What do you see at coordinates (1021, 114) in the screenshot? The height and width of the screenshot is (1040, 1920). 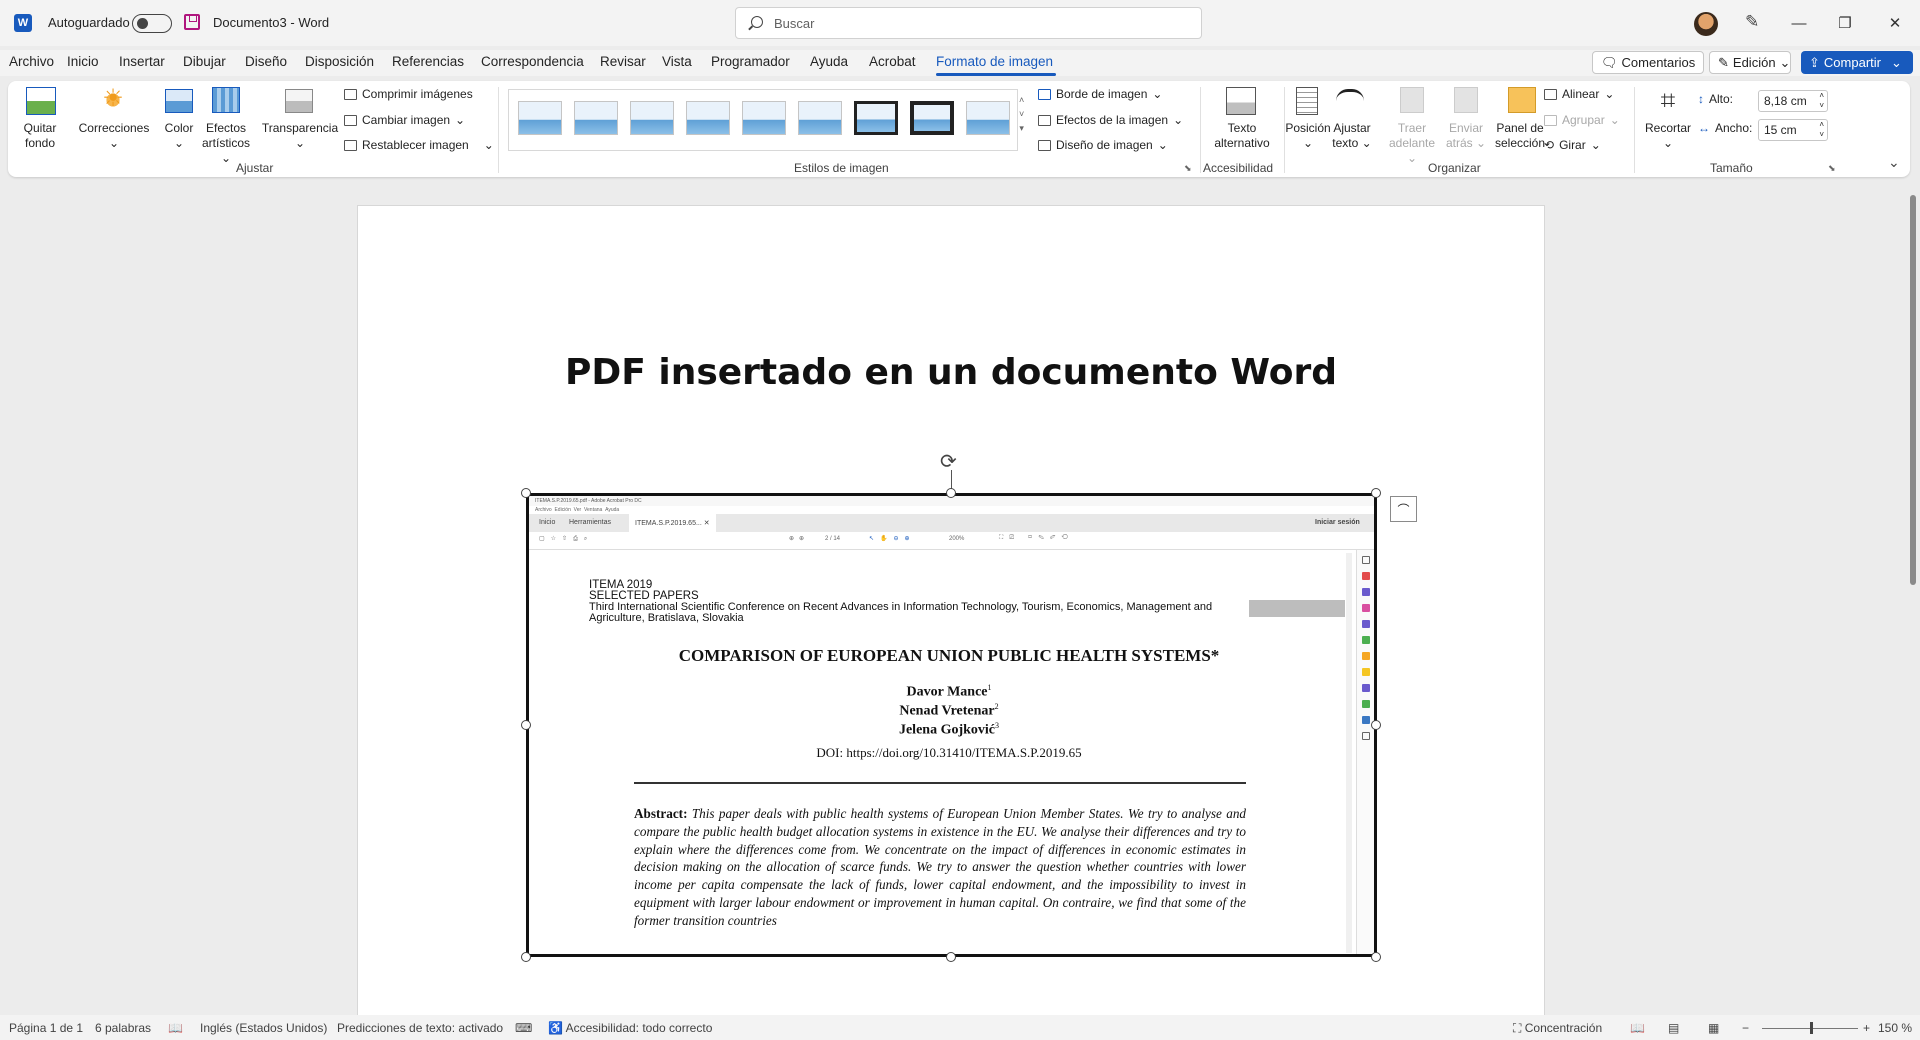 I see `gallery-scroll-icon: ˄ ˅ ▾` at bounding box center [1021, 114].